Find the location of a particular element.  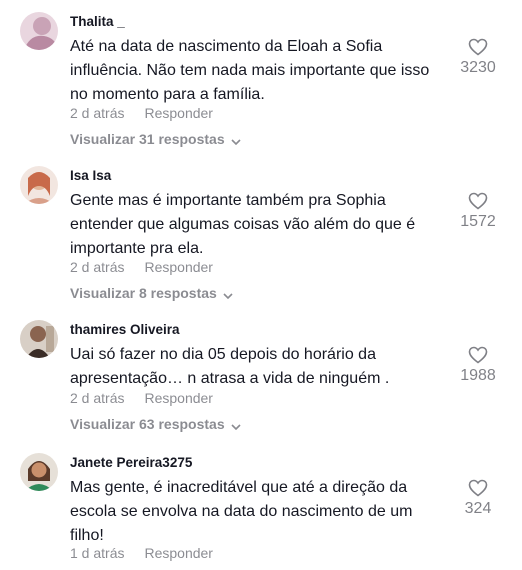

comment-meta: 1 d atrás Responder is located at coordinates (141, 553).